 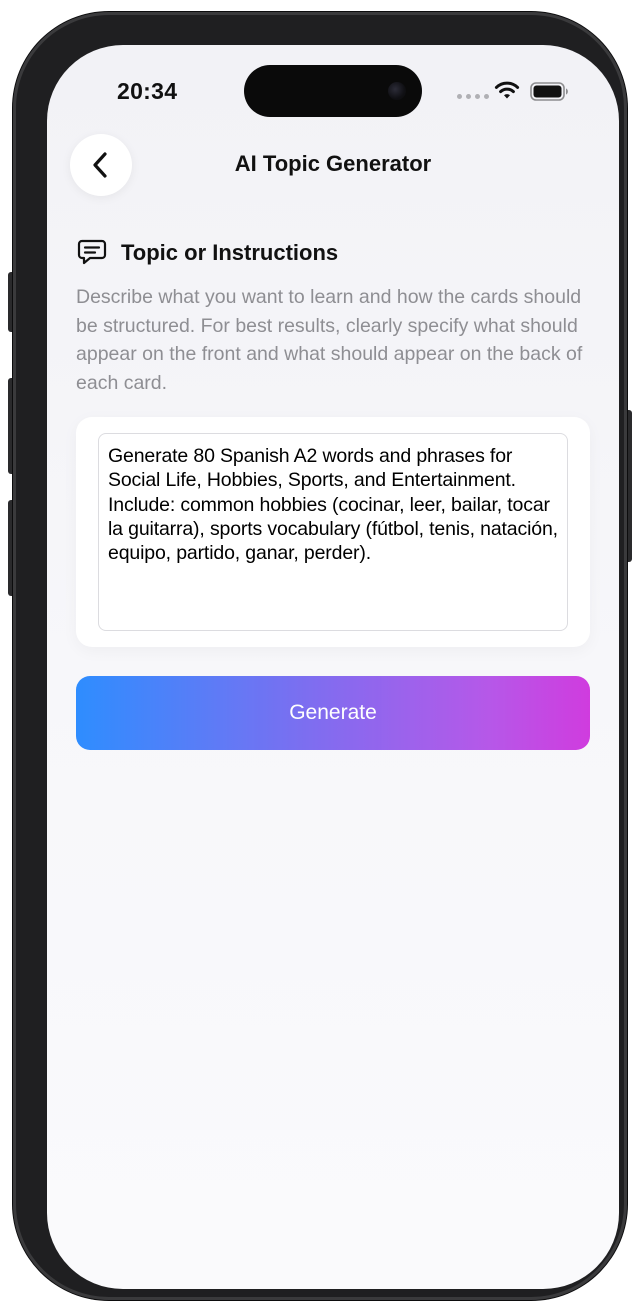 What do you see at coordinates (549, 91) in the screenshot?
I see `battery-icon` at bounding box center [549, 91].